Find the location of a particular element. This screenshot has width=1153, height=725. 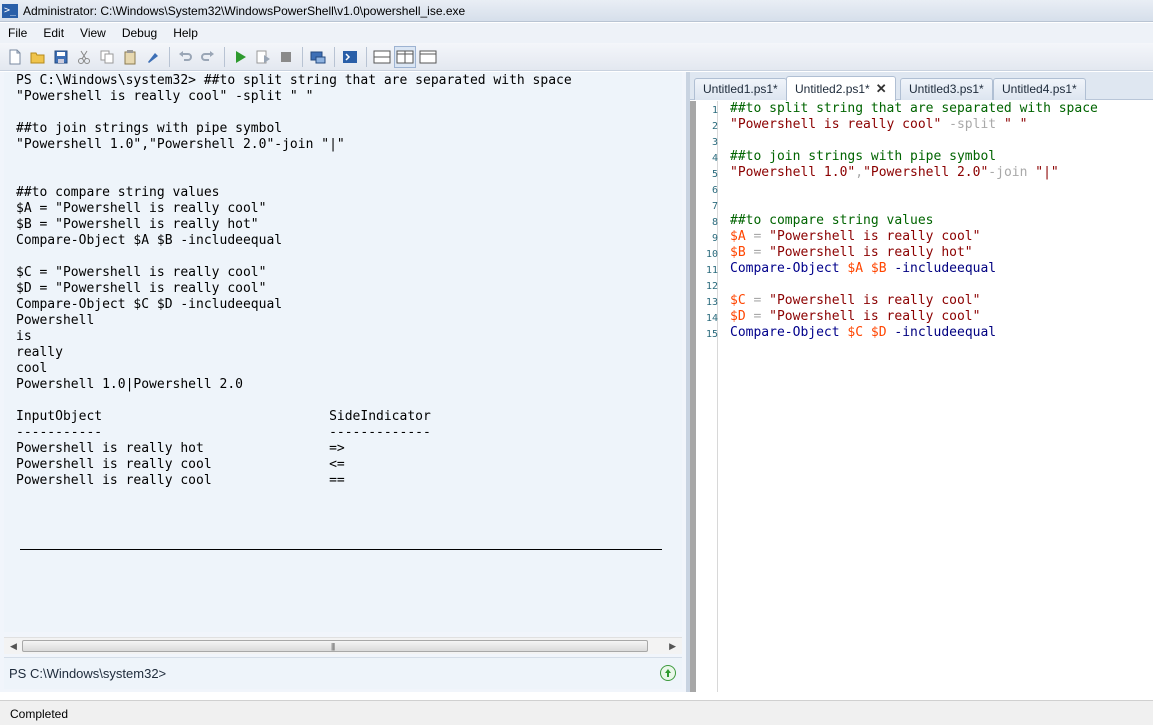

scroll-right-icon: ▶ is located at coordinates (672, 646).